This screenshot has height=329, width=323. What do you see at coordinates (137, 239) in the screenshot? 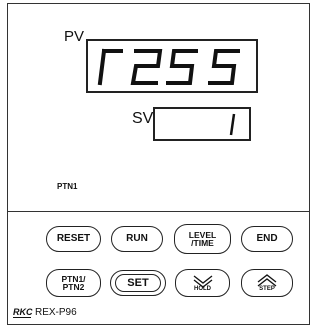
I see `run-button: RUN` at bounding box center [137, 239].